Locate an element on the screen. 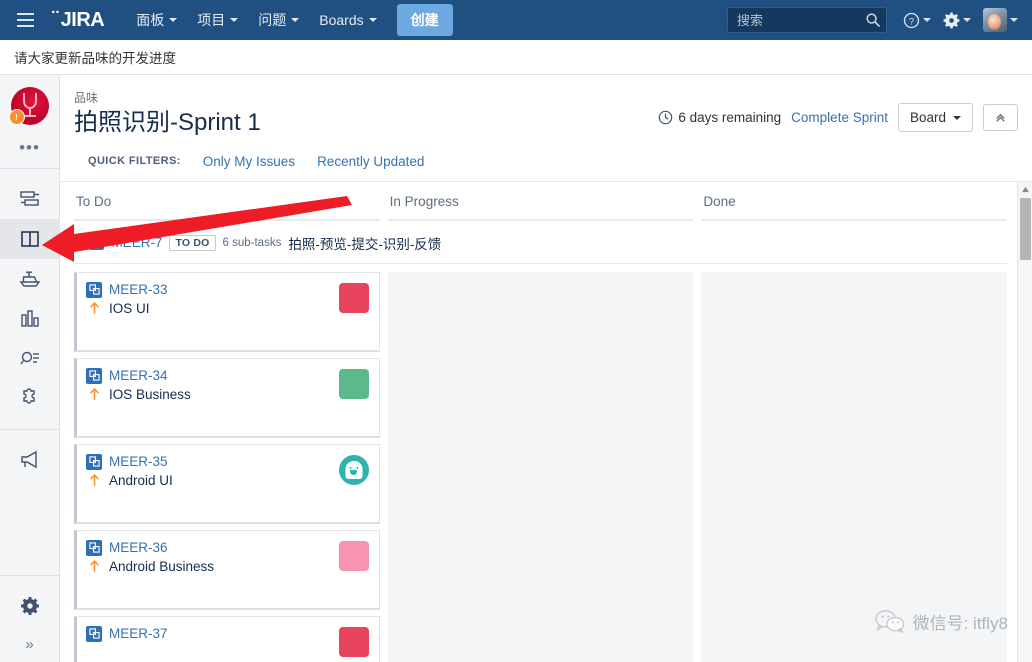 This screenshot has width=1032, height=662. card-issue-key: MEER-34 is located at coordinates (138, 375).